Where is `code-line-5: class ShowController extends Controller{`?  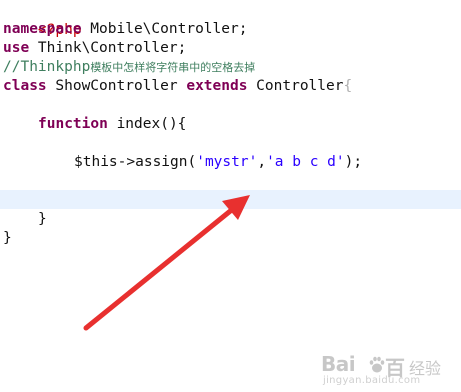 code-line-5: class ShowController extends Controller{ is located at coordinates (177, 86).